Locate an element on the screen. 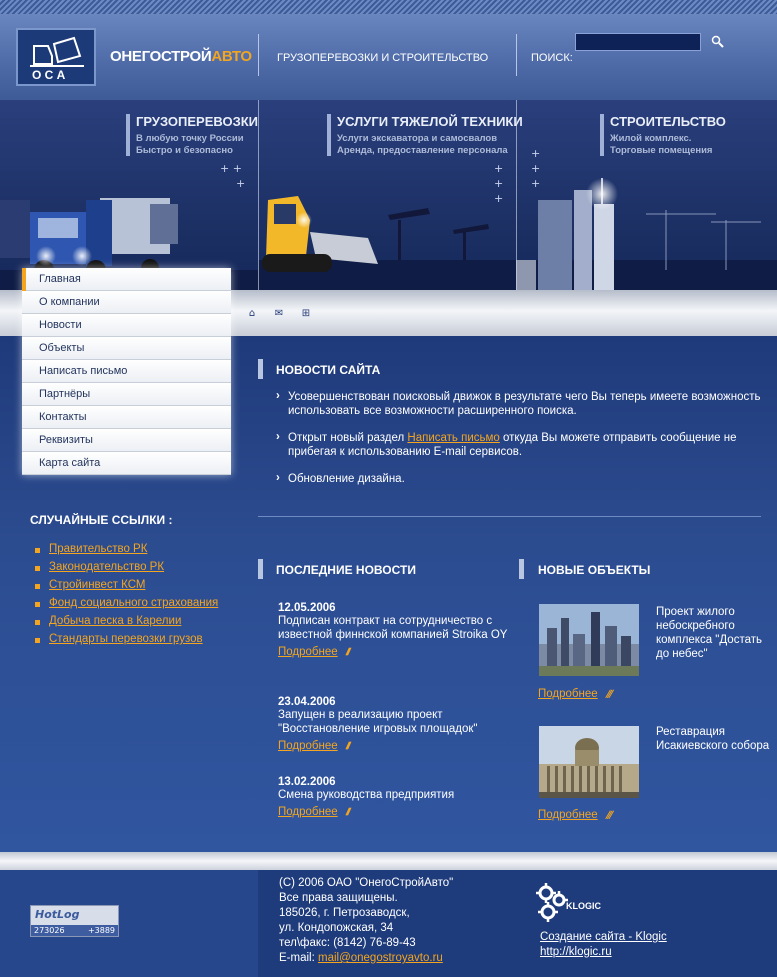 Image resolution: width=777 pixels, height=977 pixels. developer-link: Создание сайта - Klogic is located at coordinates (603, 937).